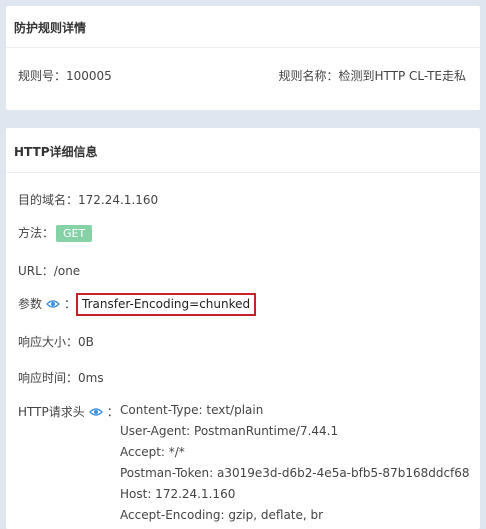 Image resolution: width=486 pixels, height=529 pixels. Describe the element at coordinates (65, 76) in the screenshot. I see `rule-id: 规则号：100005` at that location.